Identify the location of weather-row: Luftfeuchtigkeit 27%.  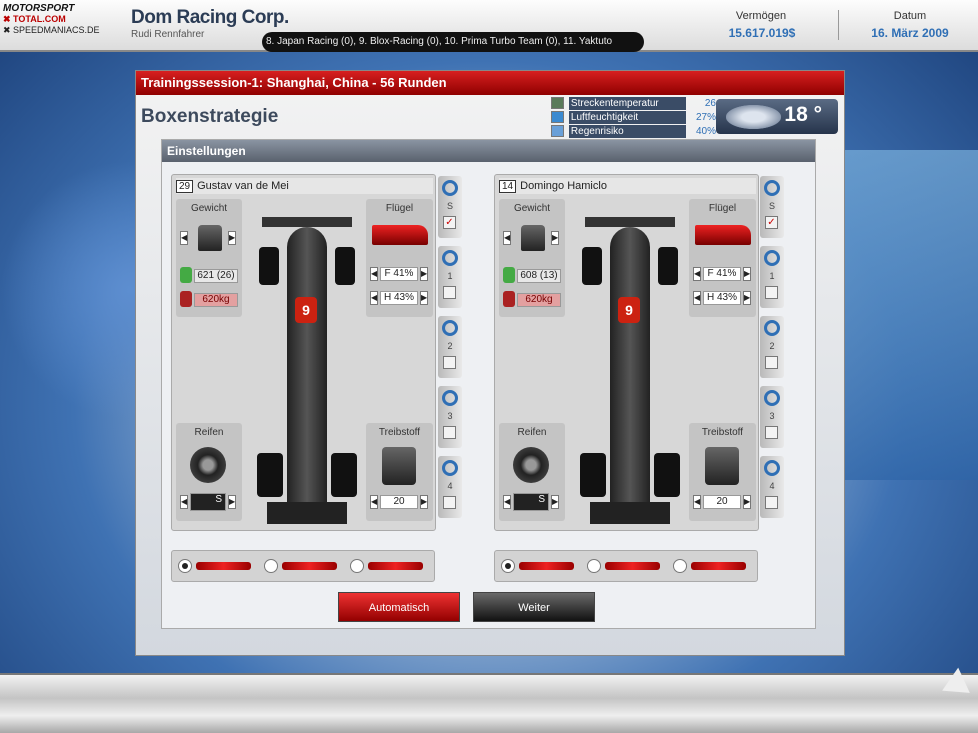
(633, 117).